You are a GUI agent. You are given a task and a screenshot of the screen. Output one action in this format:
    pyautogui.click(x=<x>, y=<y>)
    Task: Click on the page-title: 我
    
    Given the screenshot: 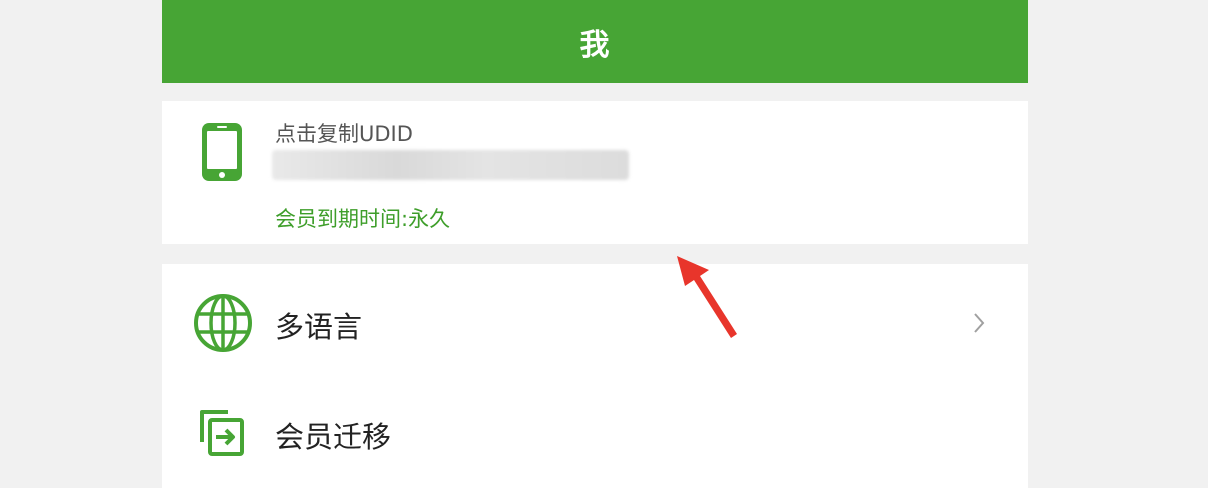 What is the action you would take?
    pyautogui.click(x=595, y=45)
    